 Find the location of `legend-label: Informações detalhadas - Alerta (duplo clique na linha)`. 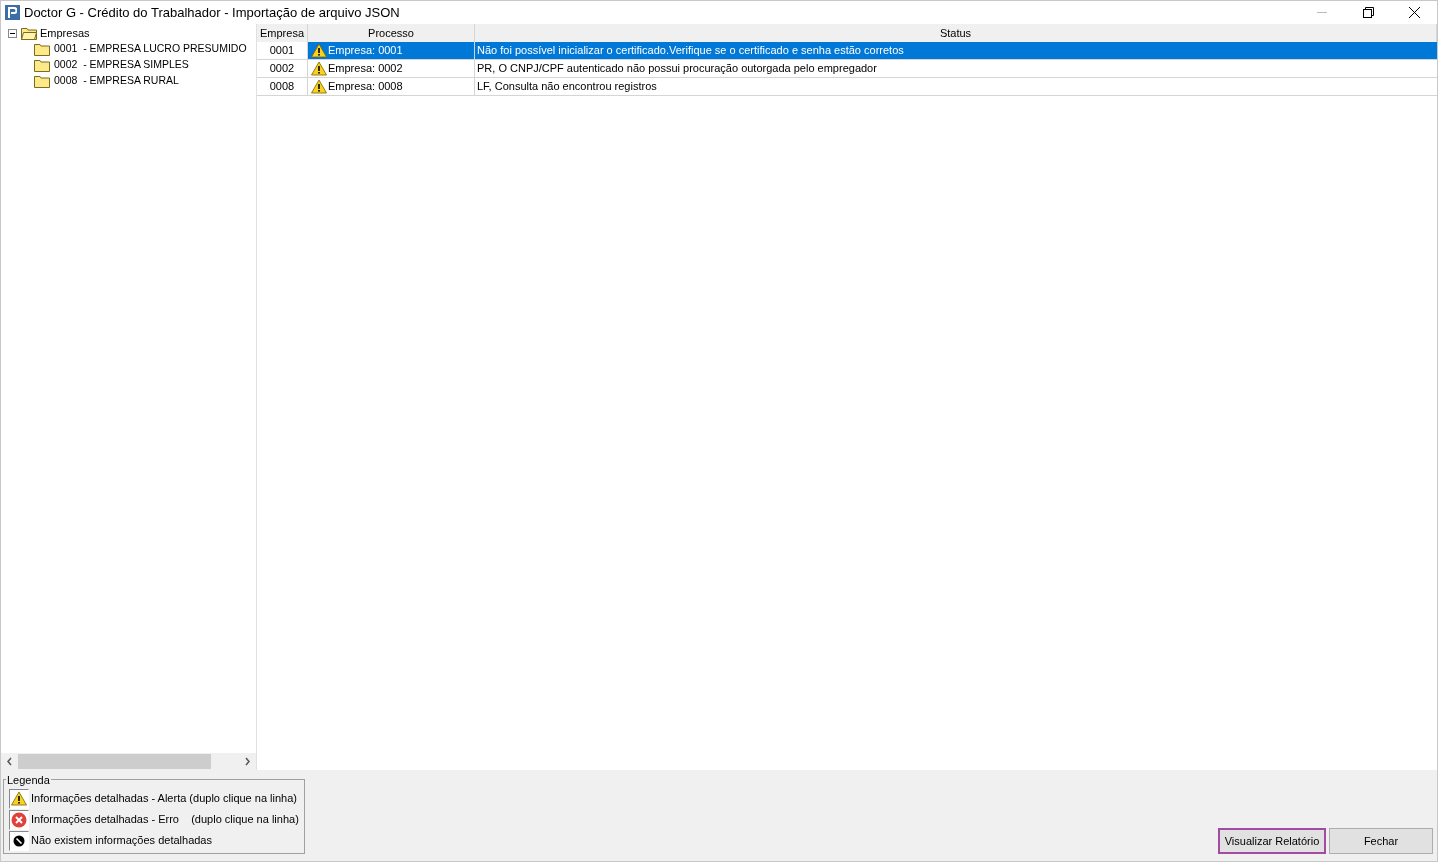

legend-label: Informações detalhadas - Alerta (duplo clique na linha) is located at coordinates (164, 799).